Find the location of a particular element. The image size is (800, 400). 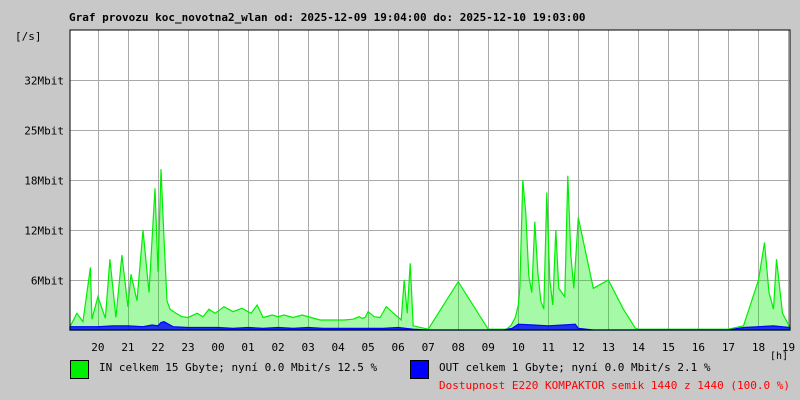

x-axis-unit: [h] is located at coordinates (779, 356).